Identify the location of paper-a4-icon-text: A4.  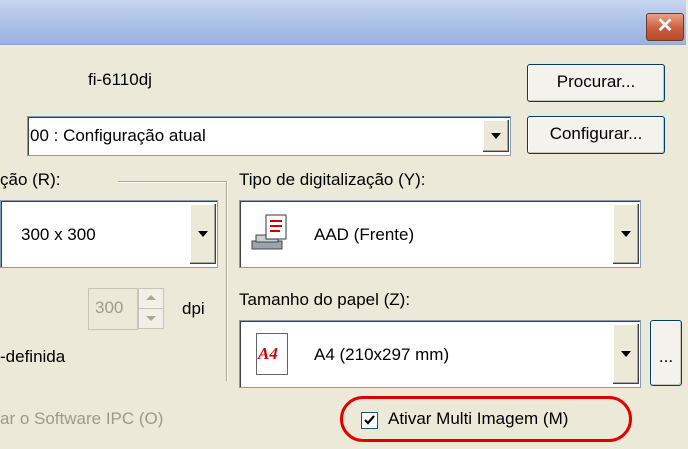
(268, 353).